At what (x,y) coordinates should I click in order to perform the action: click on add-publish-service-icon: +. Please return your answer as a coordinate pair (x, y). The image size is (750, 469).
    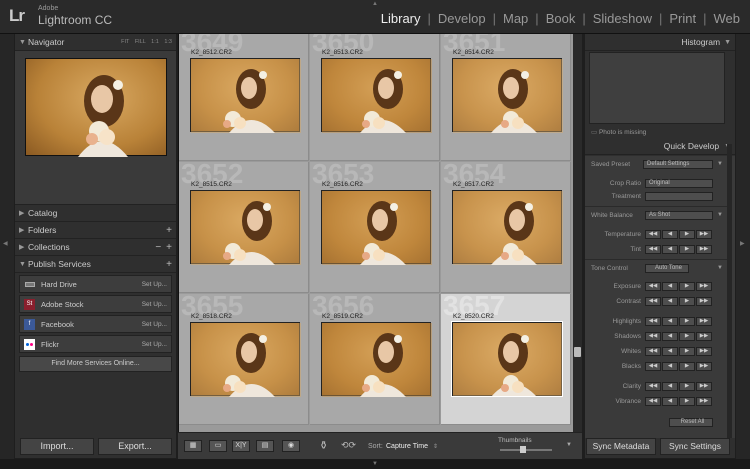
    Looking at the image, I should click on (169, 264).